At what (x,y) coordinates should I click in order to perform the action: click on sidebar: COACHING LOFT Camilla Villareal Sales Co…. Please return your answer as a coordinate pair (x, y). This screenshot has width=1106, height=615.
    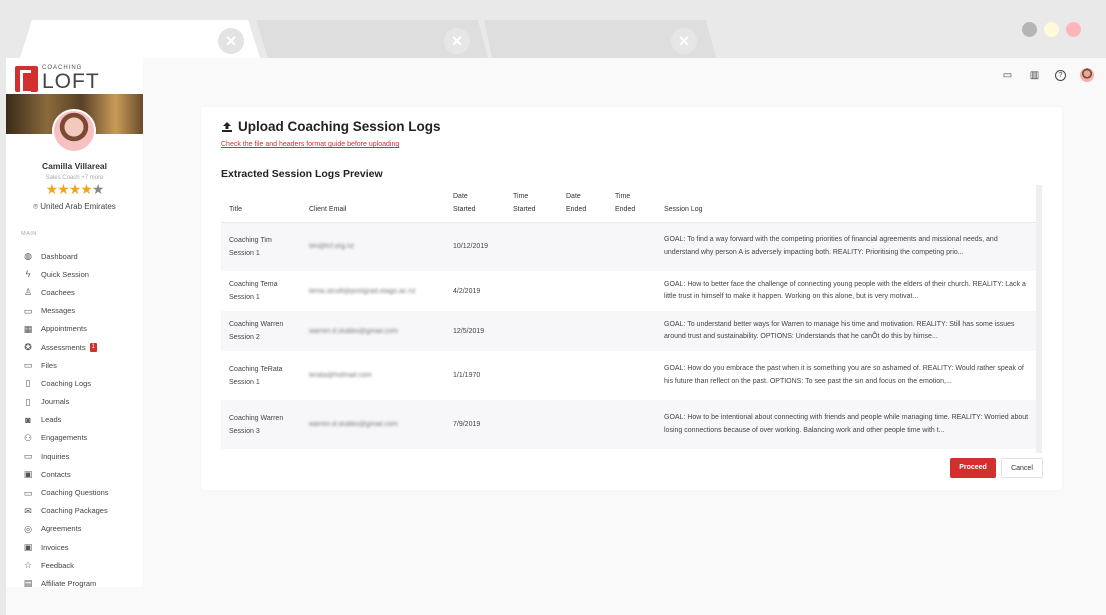
    Looking at the image, I should click on (74, 323).